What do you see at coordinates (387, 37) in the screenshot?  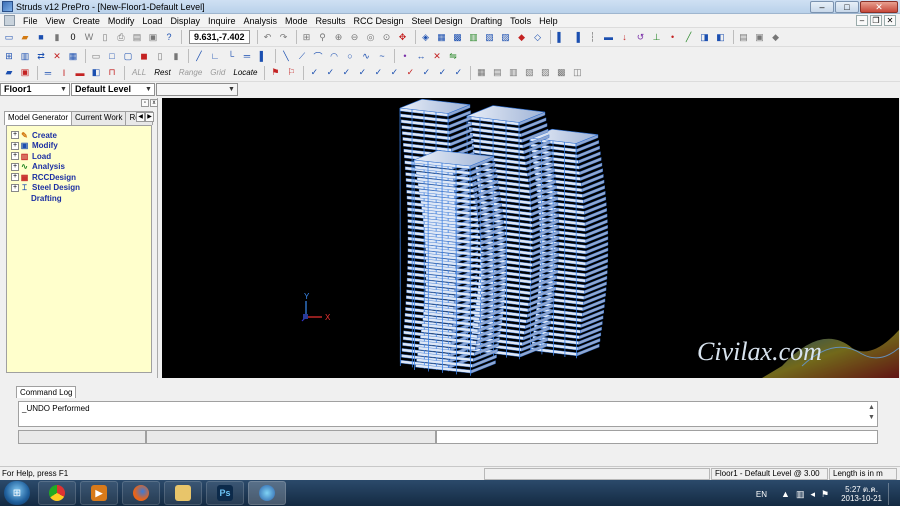 I see `zoom-previous-icon: ⊙` at bounding box center [387, 37].